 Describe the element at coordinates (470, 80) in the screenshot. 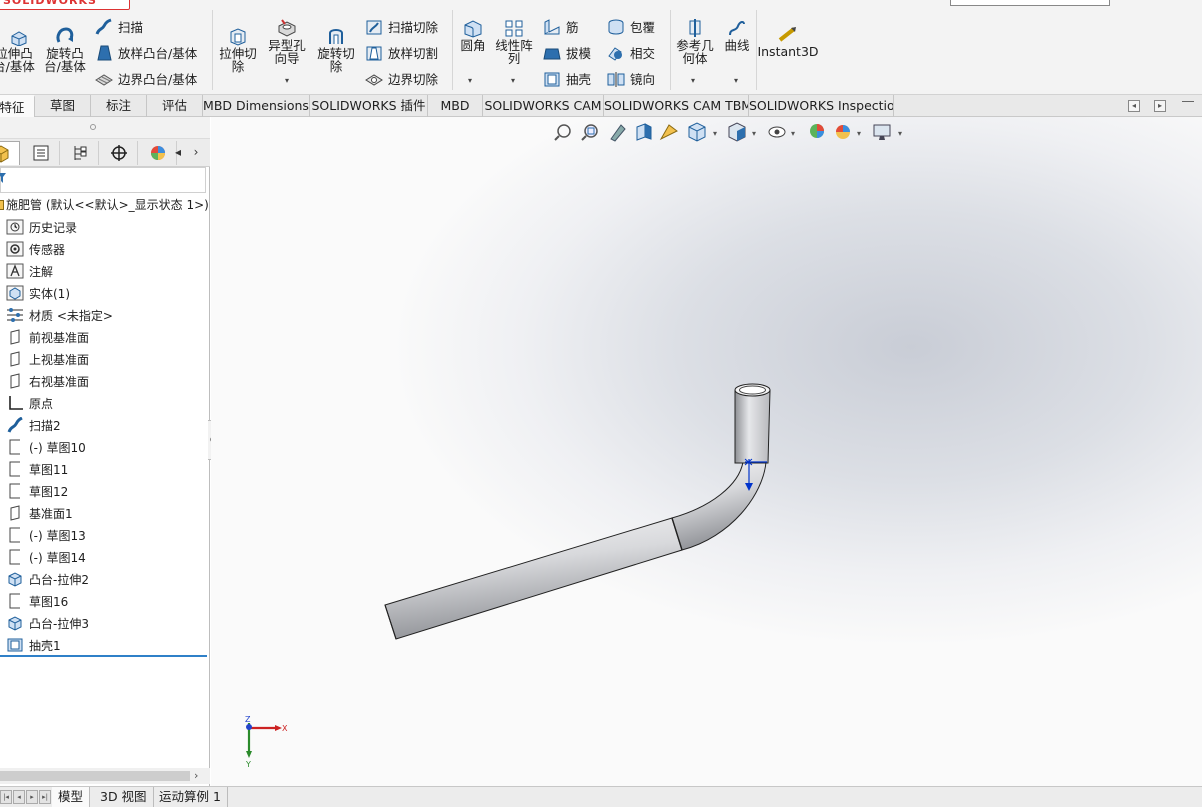

I see `fillet-dropdown-icon: ▾` at that location.